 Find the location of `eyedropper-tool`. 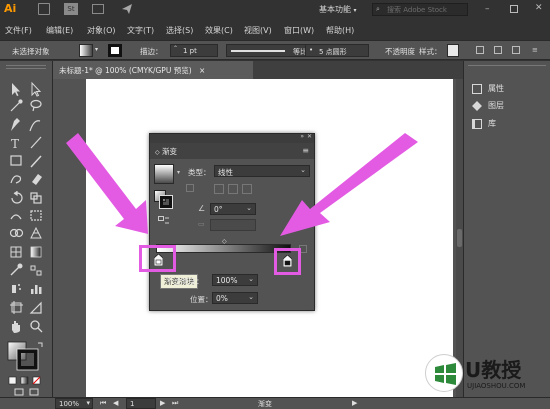

eyedropper-tool is located at coordinates (16, 269).